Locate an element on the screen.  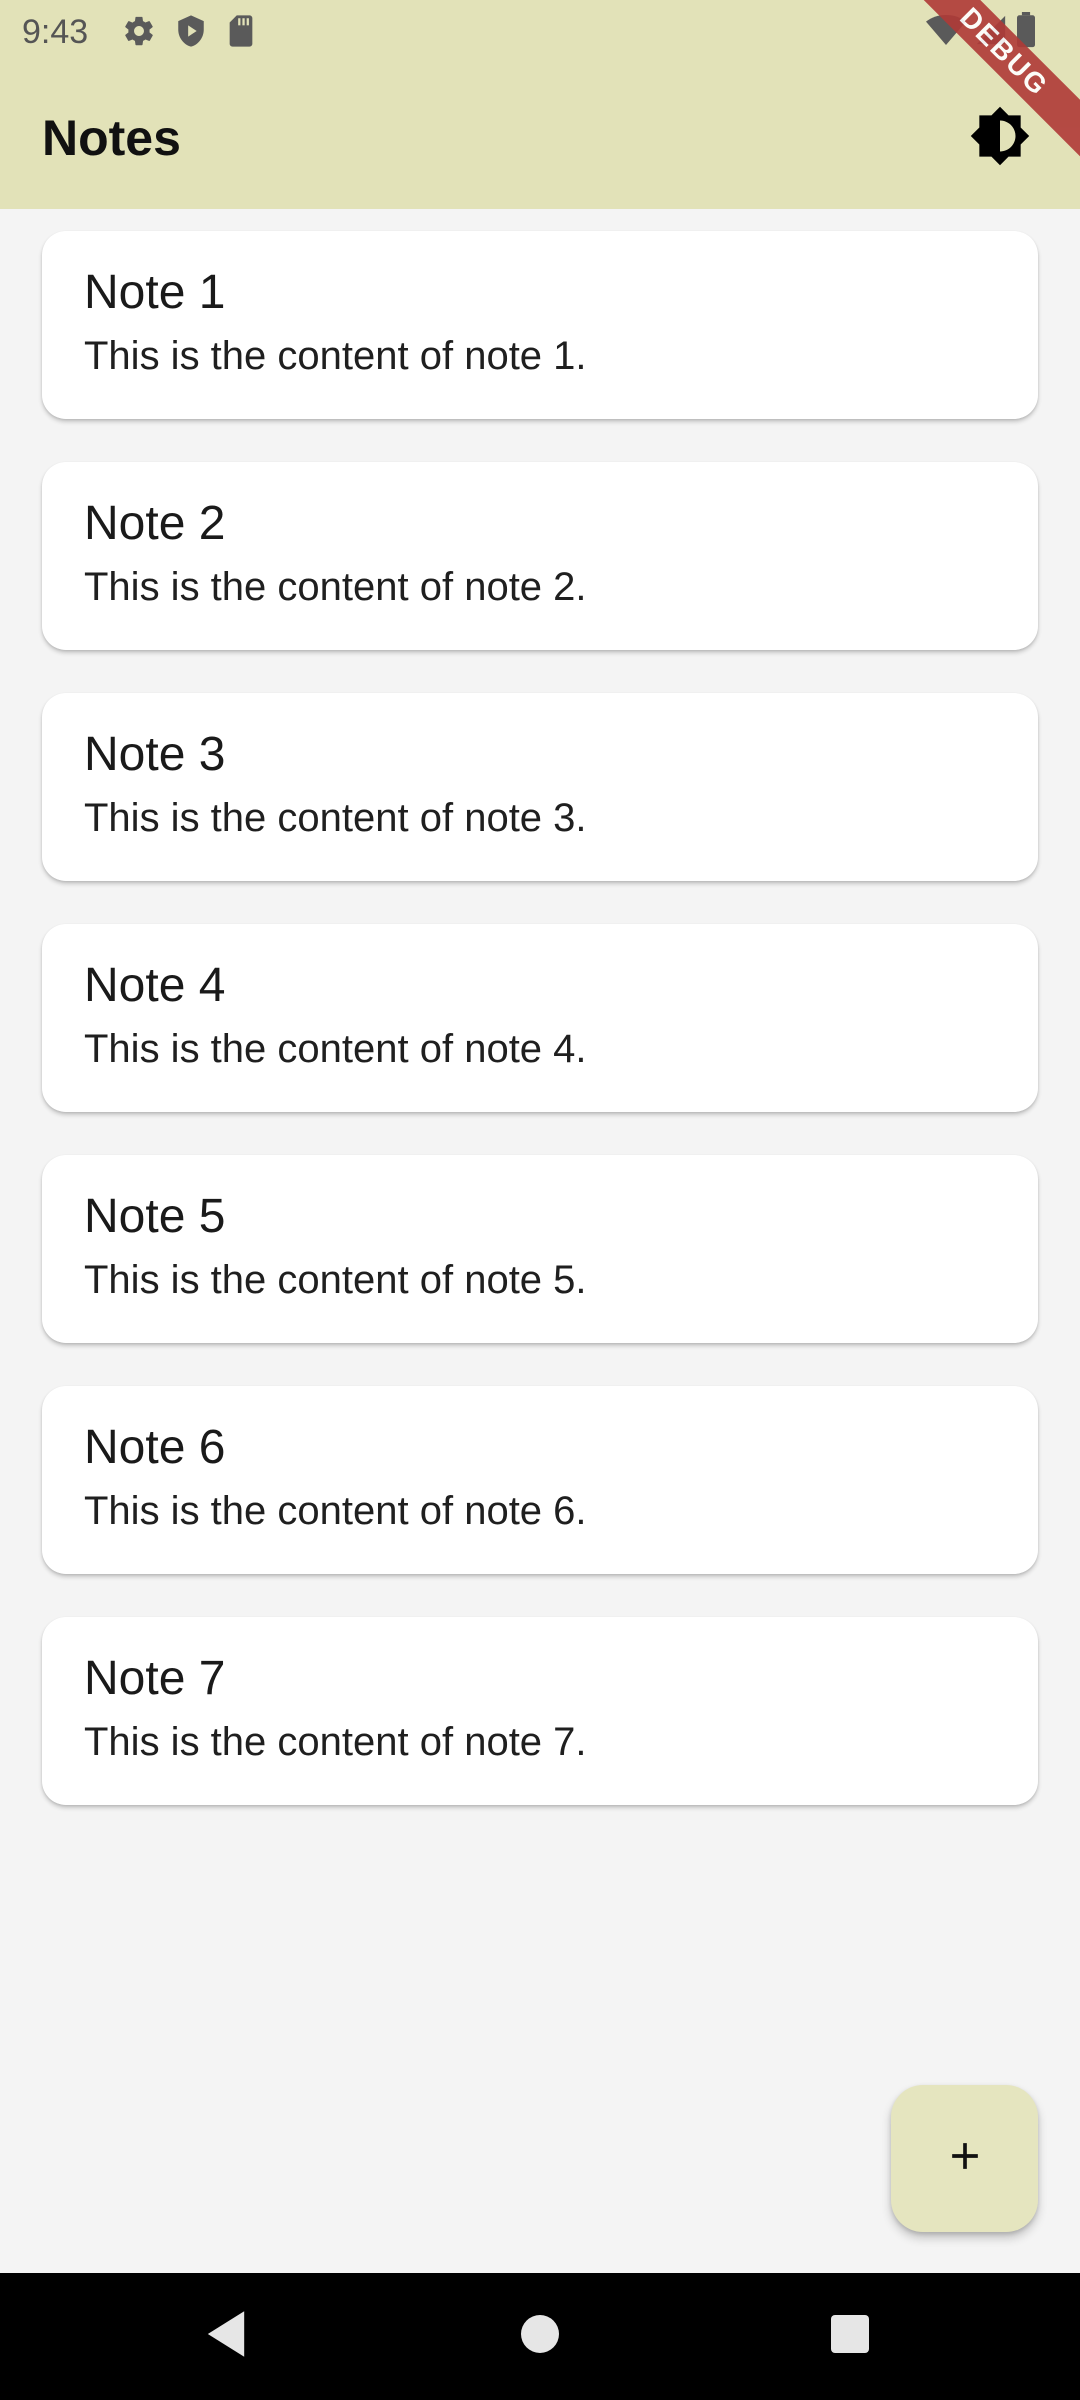
status-icons-left is located at coordinates (189, 31).